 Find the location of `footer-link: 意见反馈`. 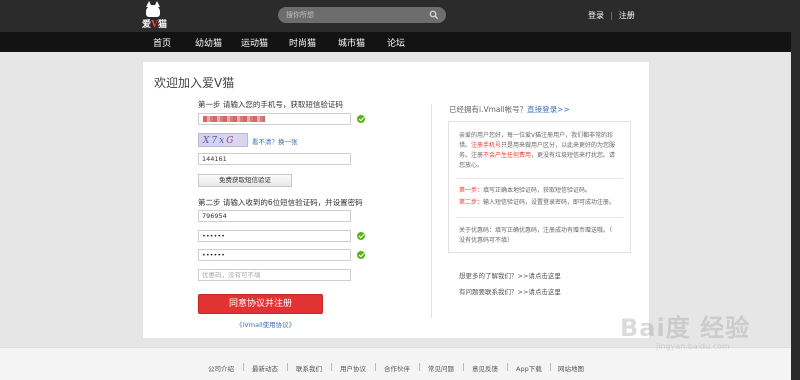

footer-link: 意见反馈 is located at coordinates (485, 368).